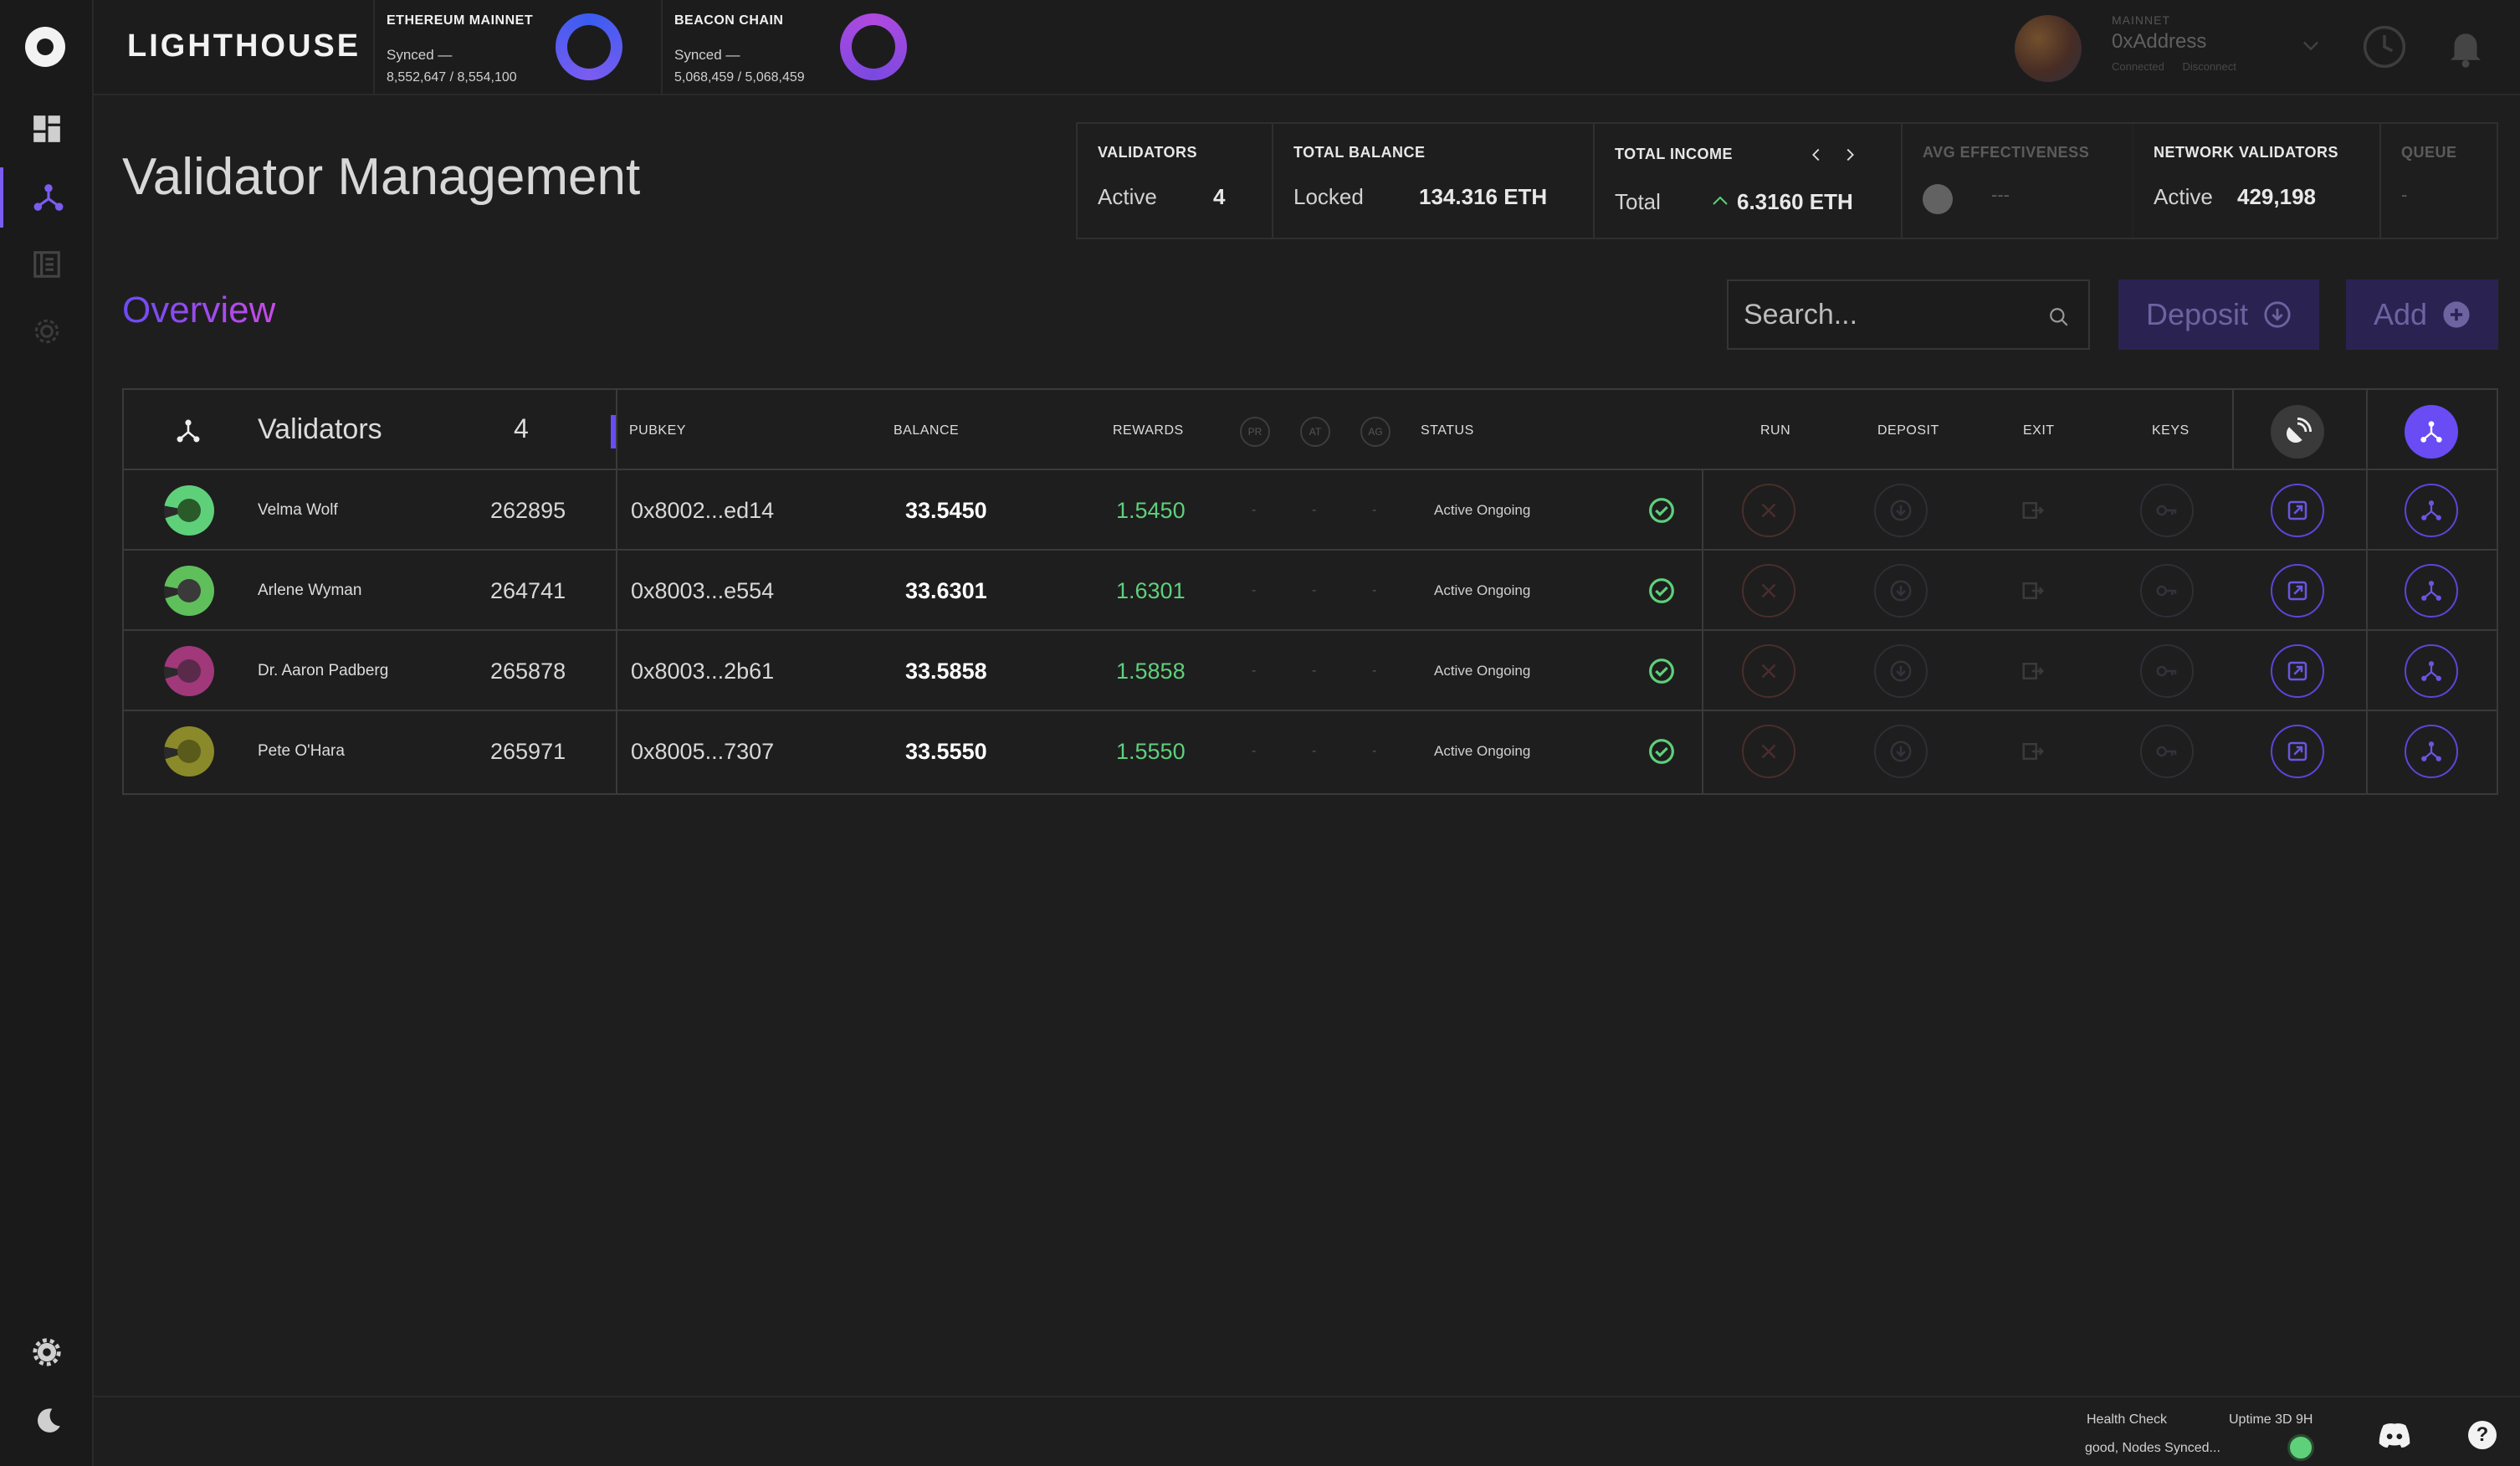 This screenshot has height=1466, width=2520. What do you see at coordinates (2059, 317) in the screenshot?
I see `search-icon` at bounding box center [2059, 317].